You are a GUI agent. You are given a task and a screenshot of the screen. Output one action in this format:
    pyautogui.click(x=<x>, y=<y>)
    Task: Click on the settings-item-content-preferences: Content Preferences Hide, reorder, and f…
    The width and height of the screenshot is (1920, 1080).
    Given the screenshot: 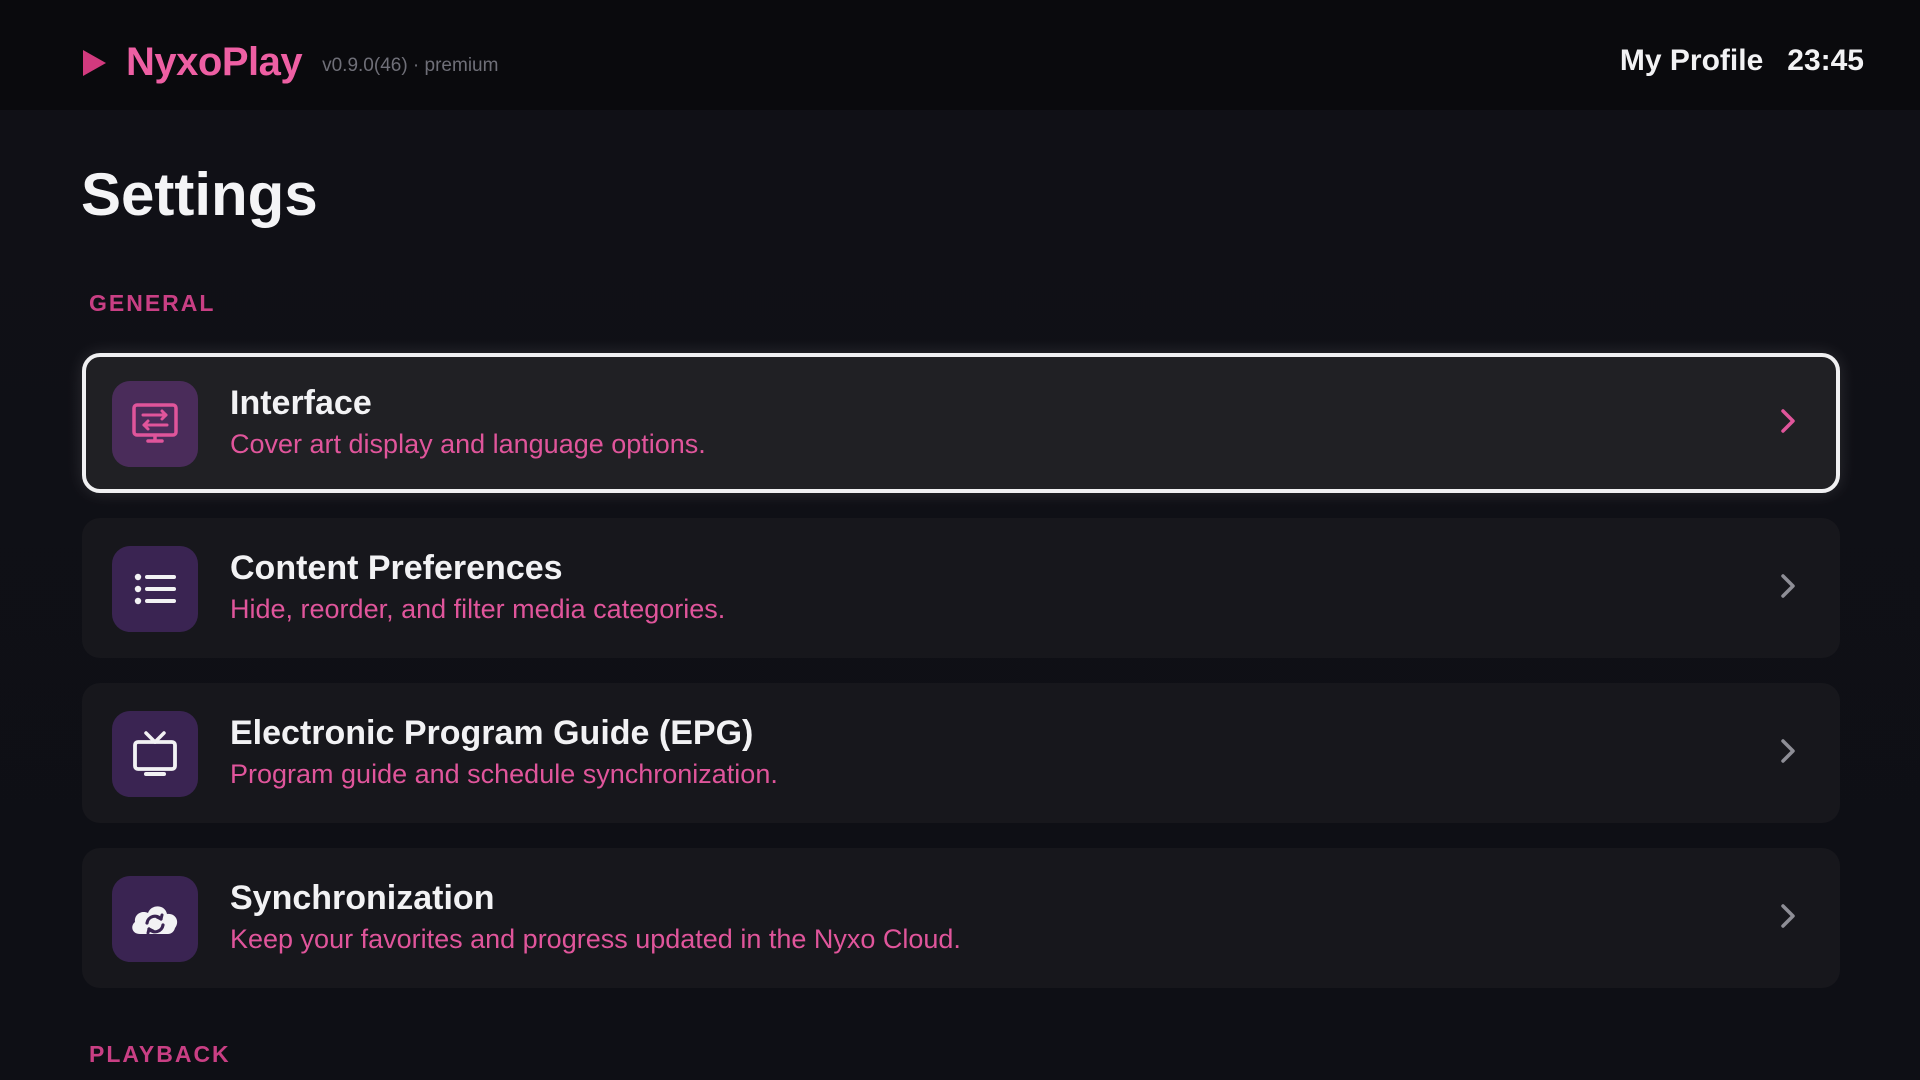 What is the action you would take?
    pyautogui.click(x=961, y=588)
    